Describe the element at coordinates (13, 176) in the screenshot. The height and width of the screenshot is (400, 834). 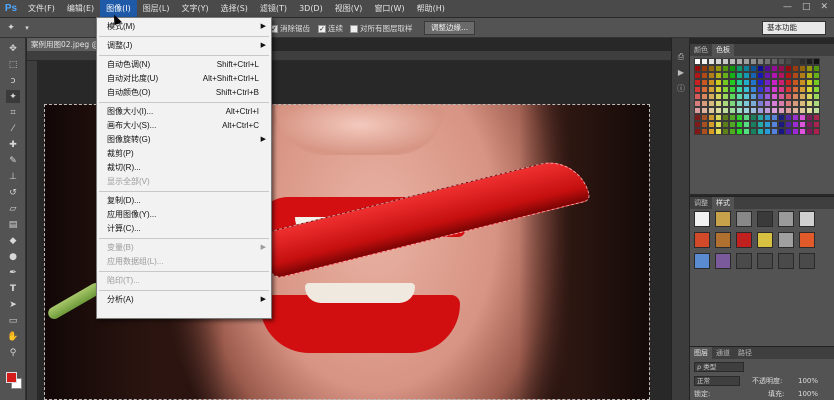
I see `clone-stamp-icon: ⊥` at that location.